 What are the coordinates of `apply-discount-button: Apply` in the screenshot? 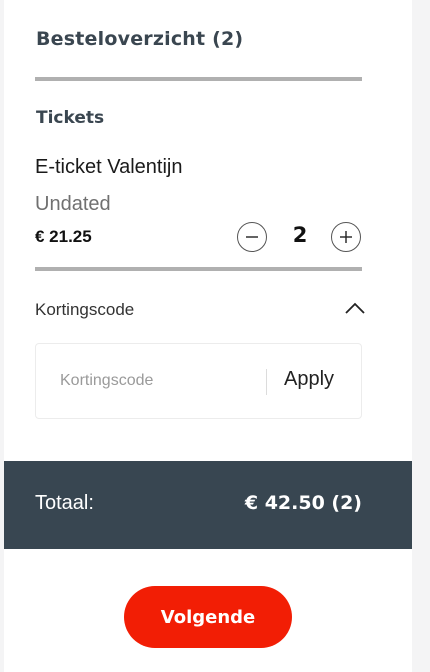 It's located at (309, 379).